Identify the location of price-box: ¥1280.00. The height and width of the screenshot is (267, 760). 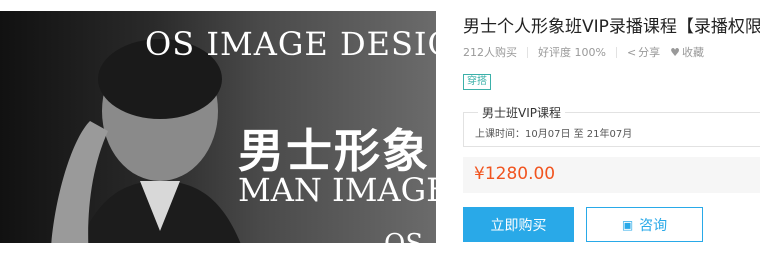
(611, 175).